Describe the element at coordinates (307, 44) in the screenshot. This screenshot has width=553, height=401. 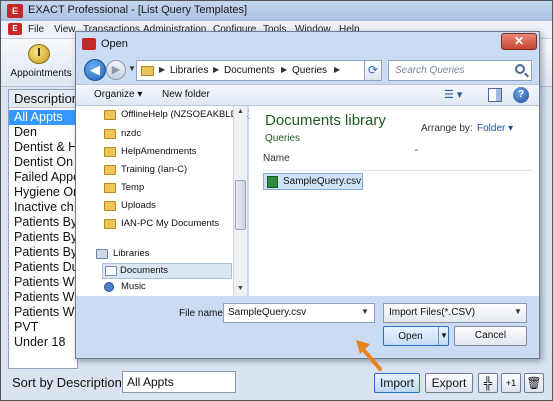
I see `dialog-titlebar: Open ✕` at that location.